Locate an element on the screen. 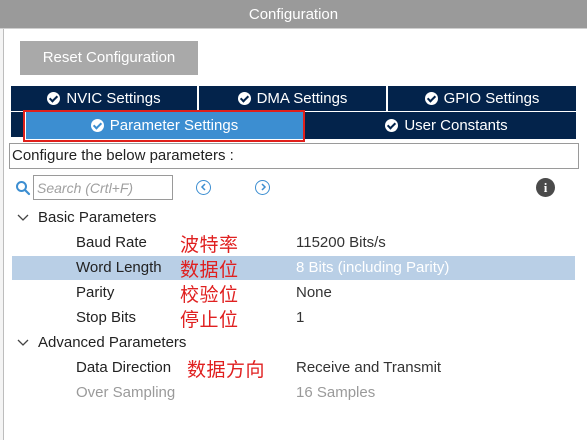  tab-nvic-settings: NVIC Settings is located at coordinates (104, 98).